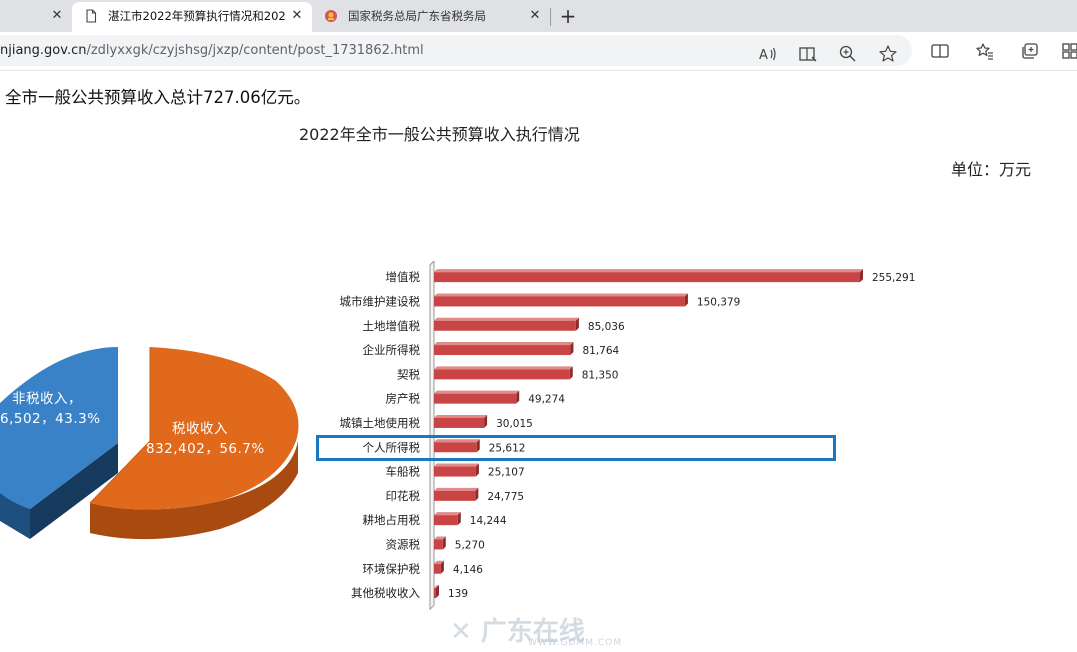  Describe the element at coordinates (50, 419) in the screenshot. I see `pie-label-nontax-value: 6,502，43.3%` at that location.